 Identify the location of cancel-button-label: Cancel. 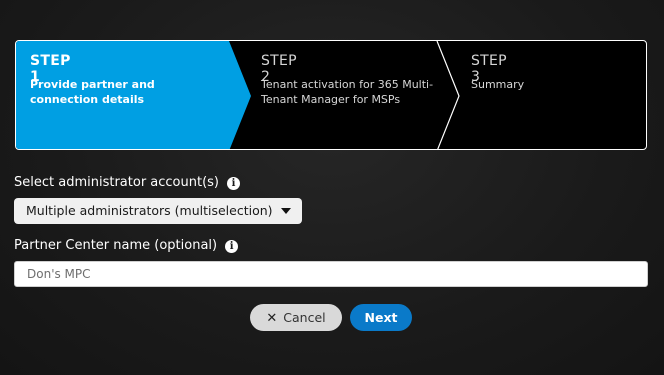
(304, 317).